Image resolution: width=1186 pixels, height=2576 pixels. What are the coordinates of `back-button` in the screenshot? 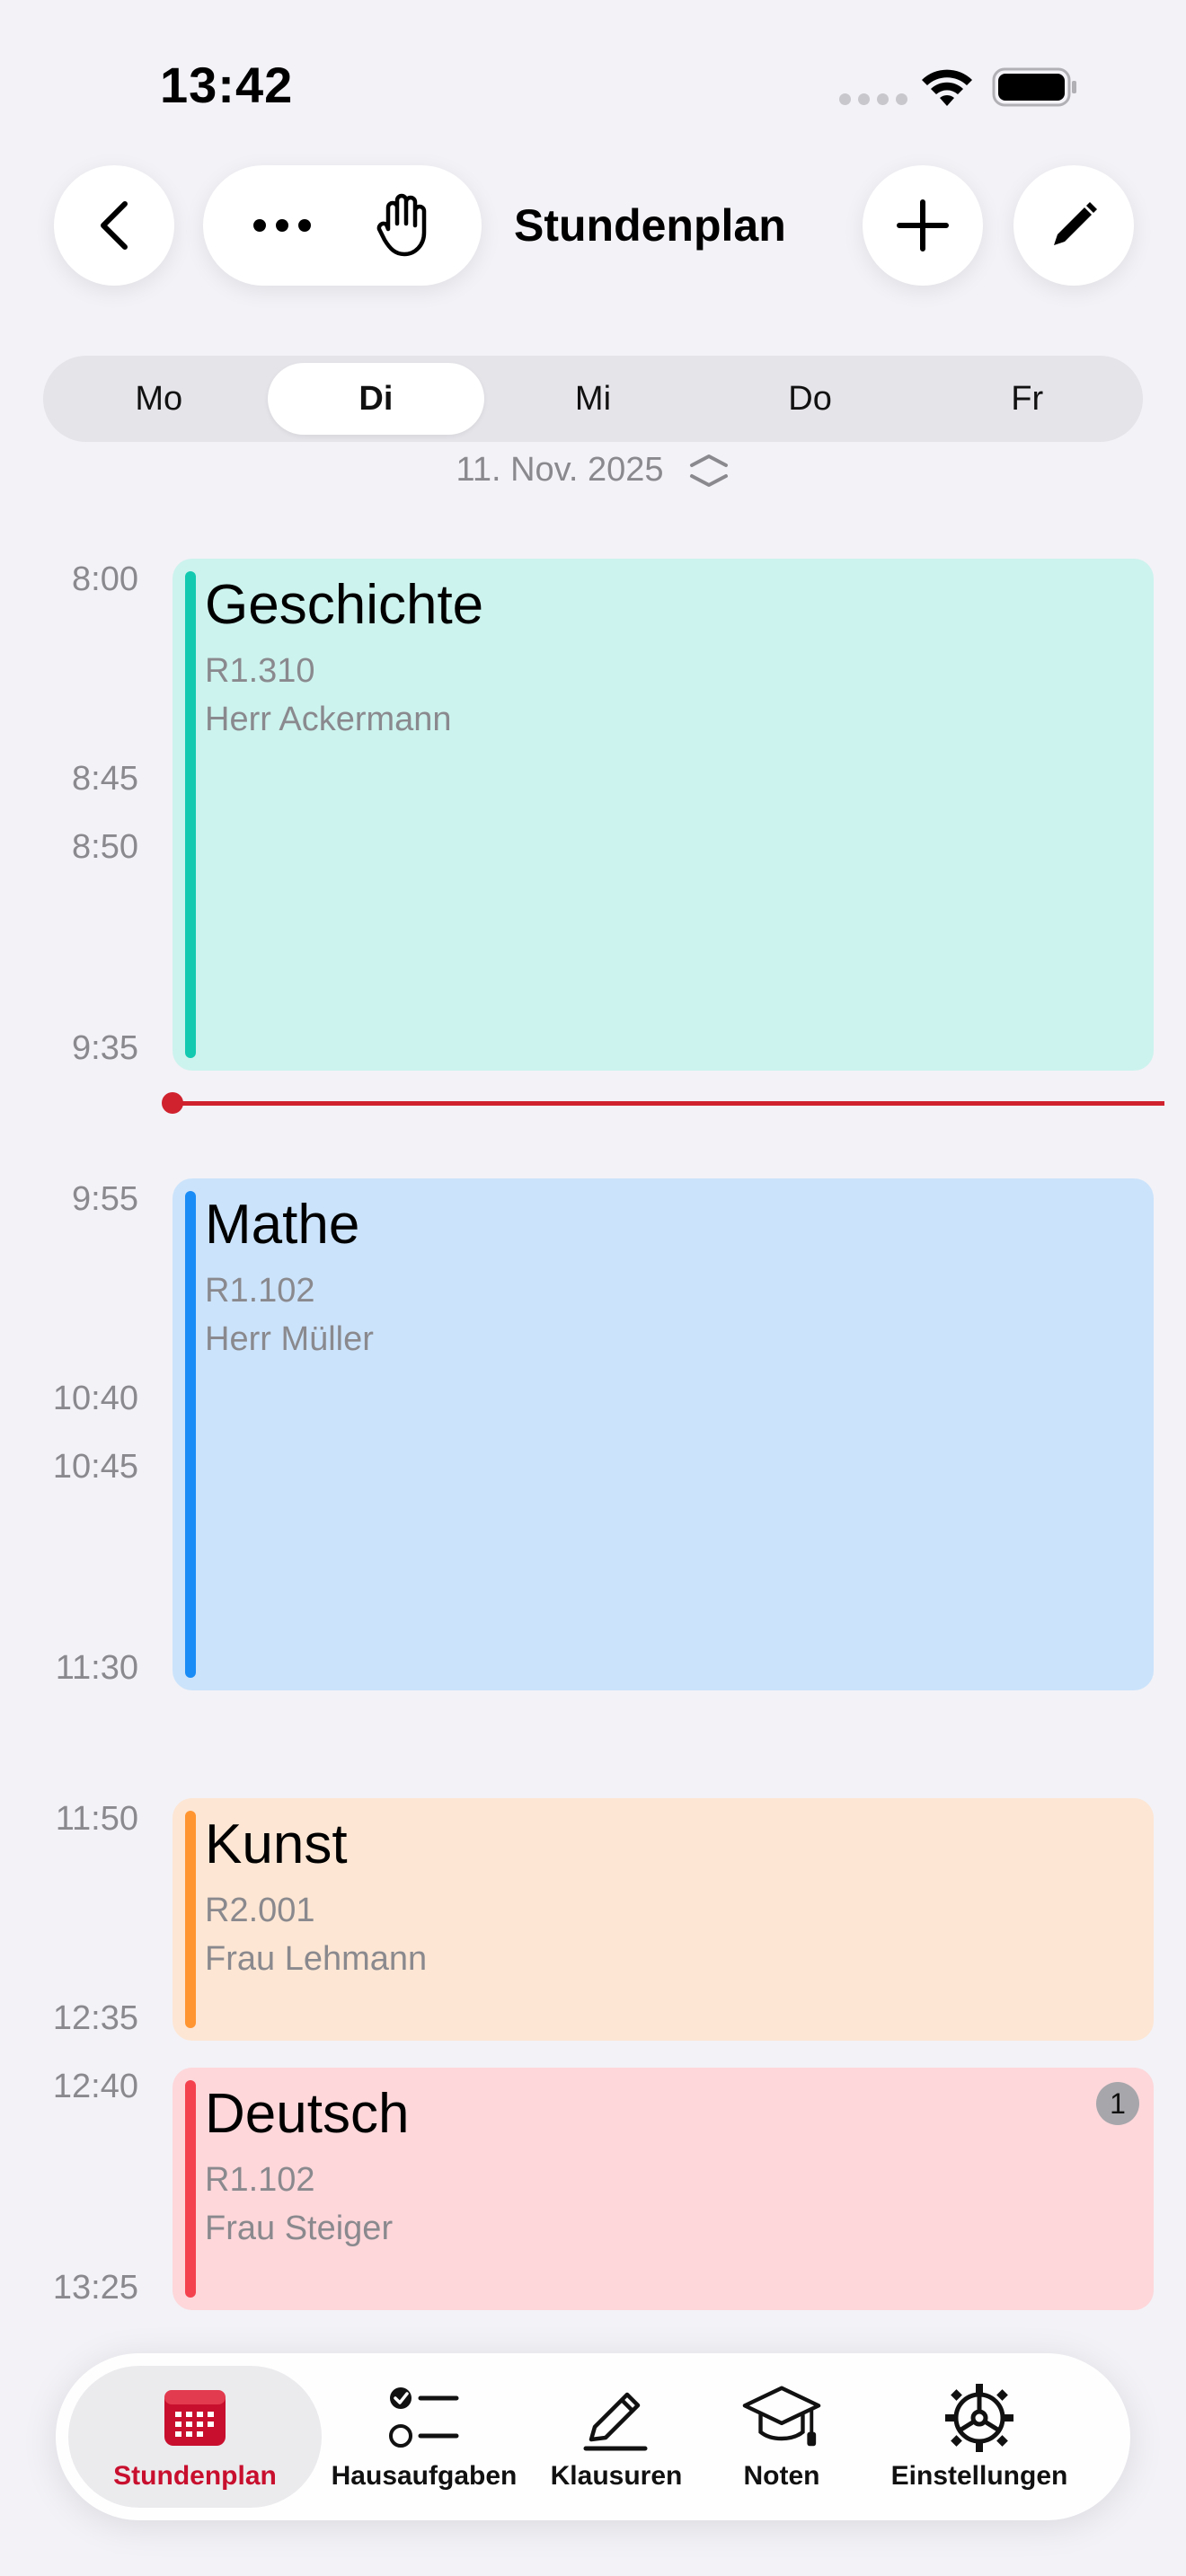 It's located at (114, 225).